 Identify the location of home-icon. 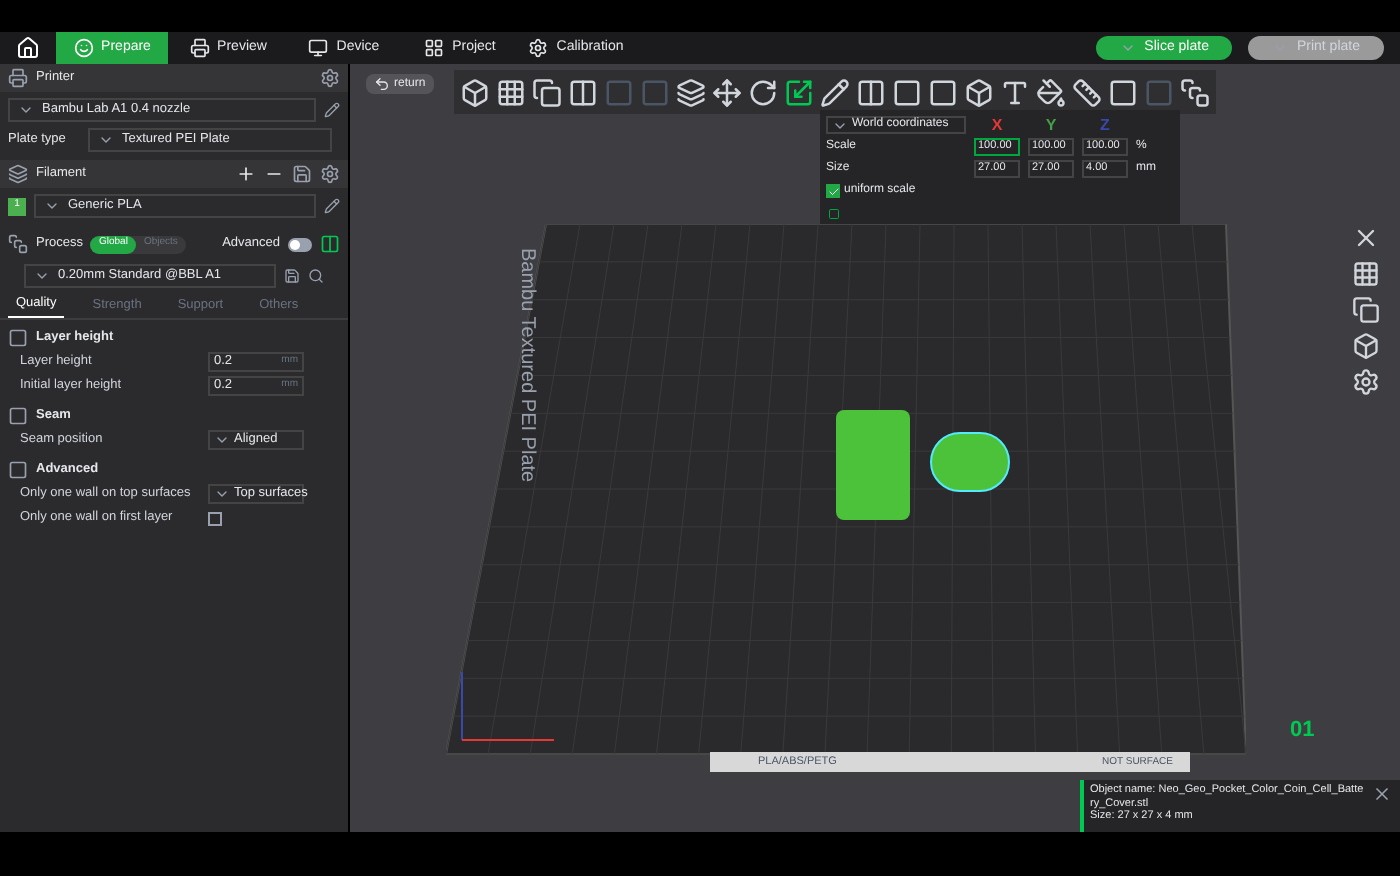
(28, 48).